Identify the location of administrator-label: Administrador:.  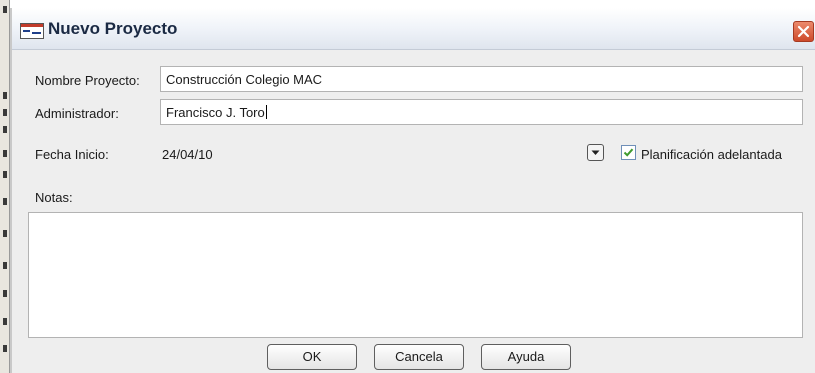
(77, 113).